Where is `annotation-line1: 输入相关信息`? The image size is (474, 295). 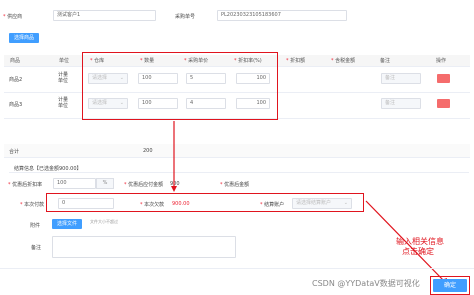
annotation-line1: 输入相关信息 is located at coordinates (420, 241).